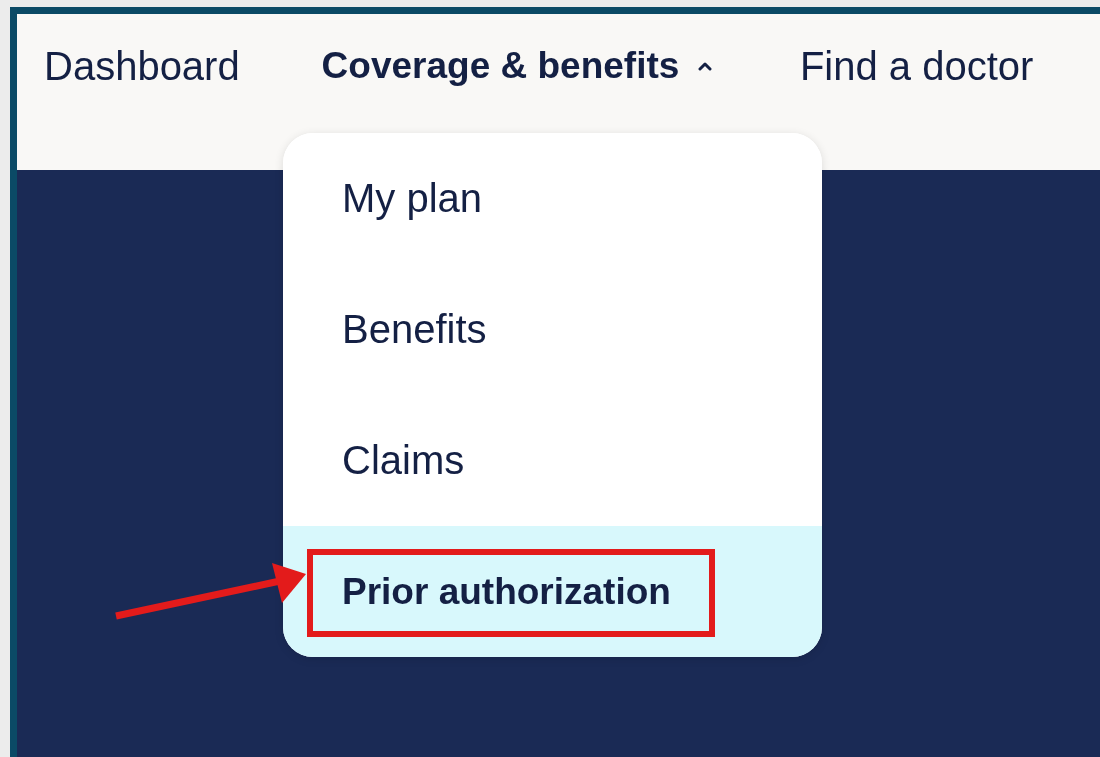 The image size is (1100, 757). Describe the element at coordinates (552, 591) in the screenshot. I see `menu-item: Prior authorization` at that location.